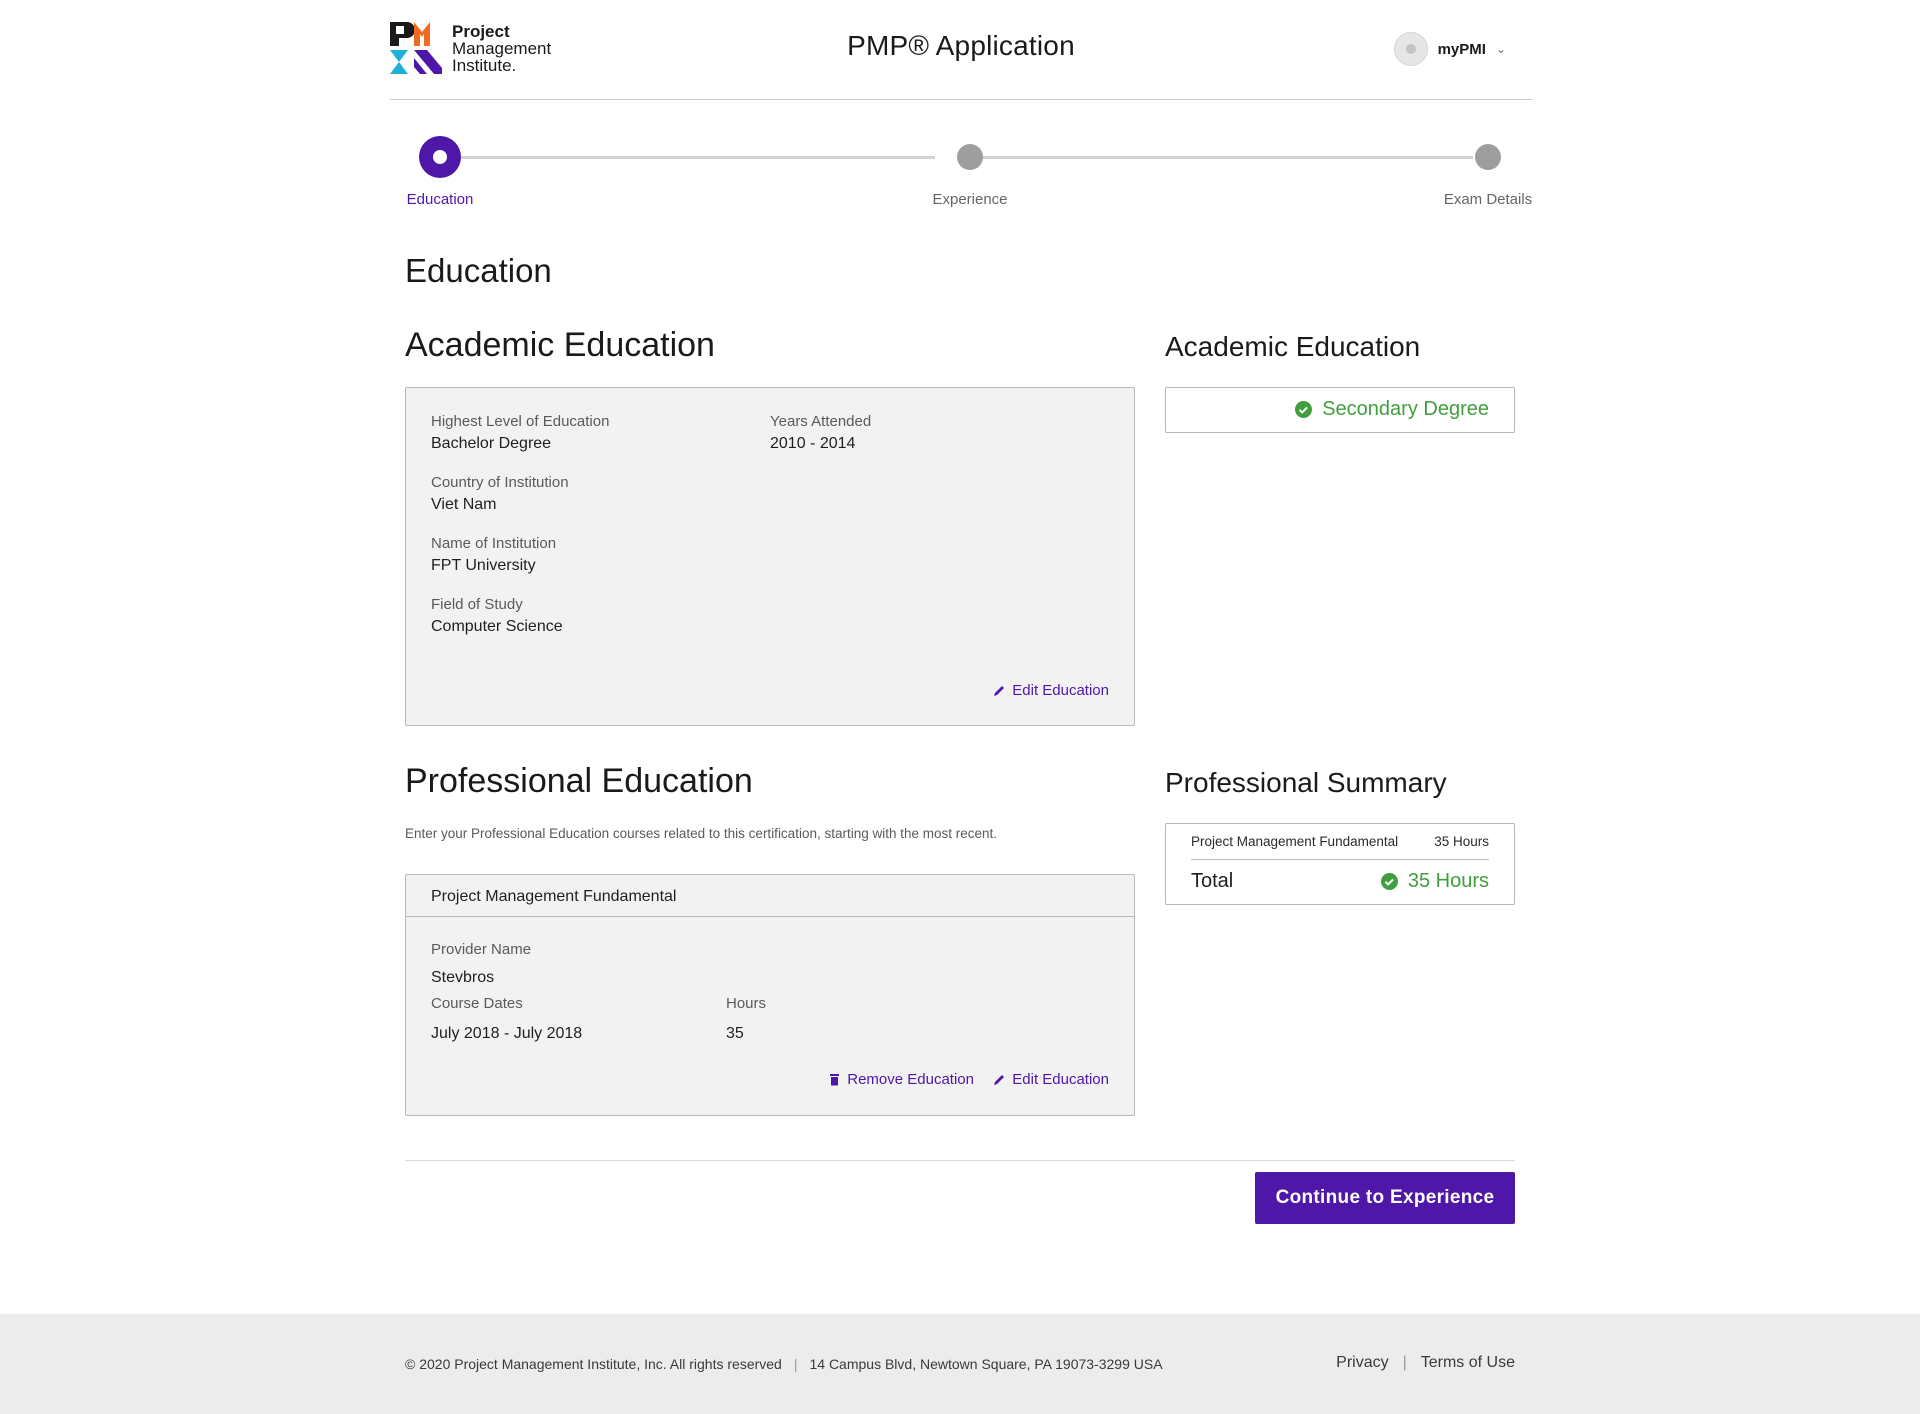  I want to click on page-title: Education, so click(478, 270).